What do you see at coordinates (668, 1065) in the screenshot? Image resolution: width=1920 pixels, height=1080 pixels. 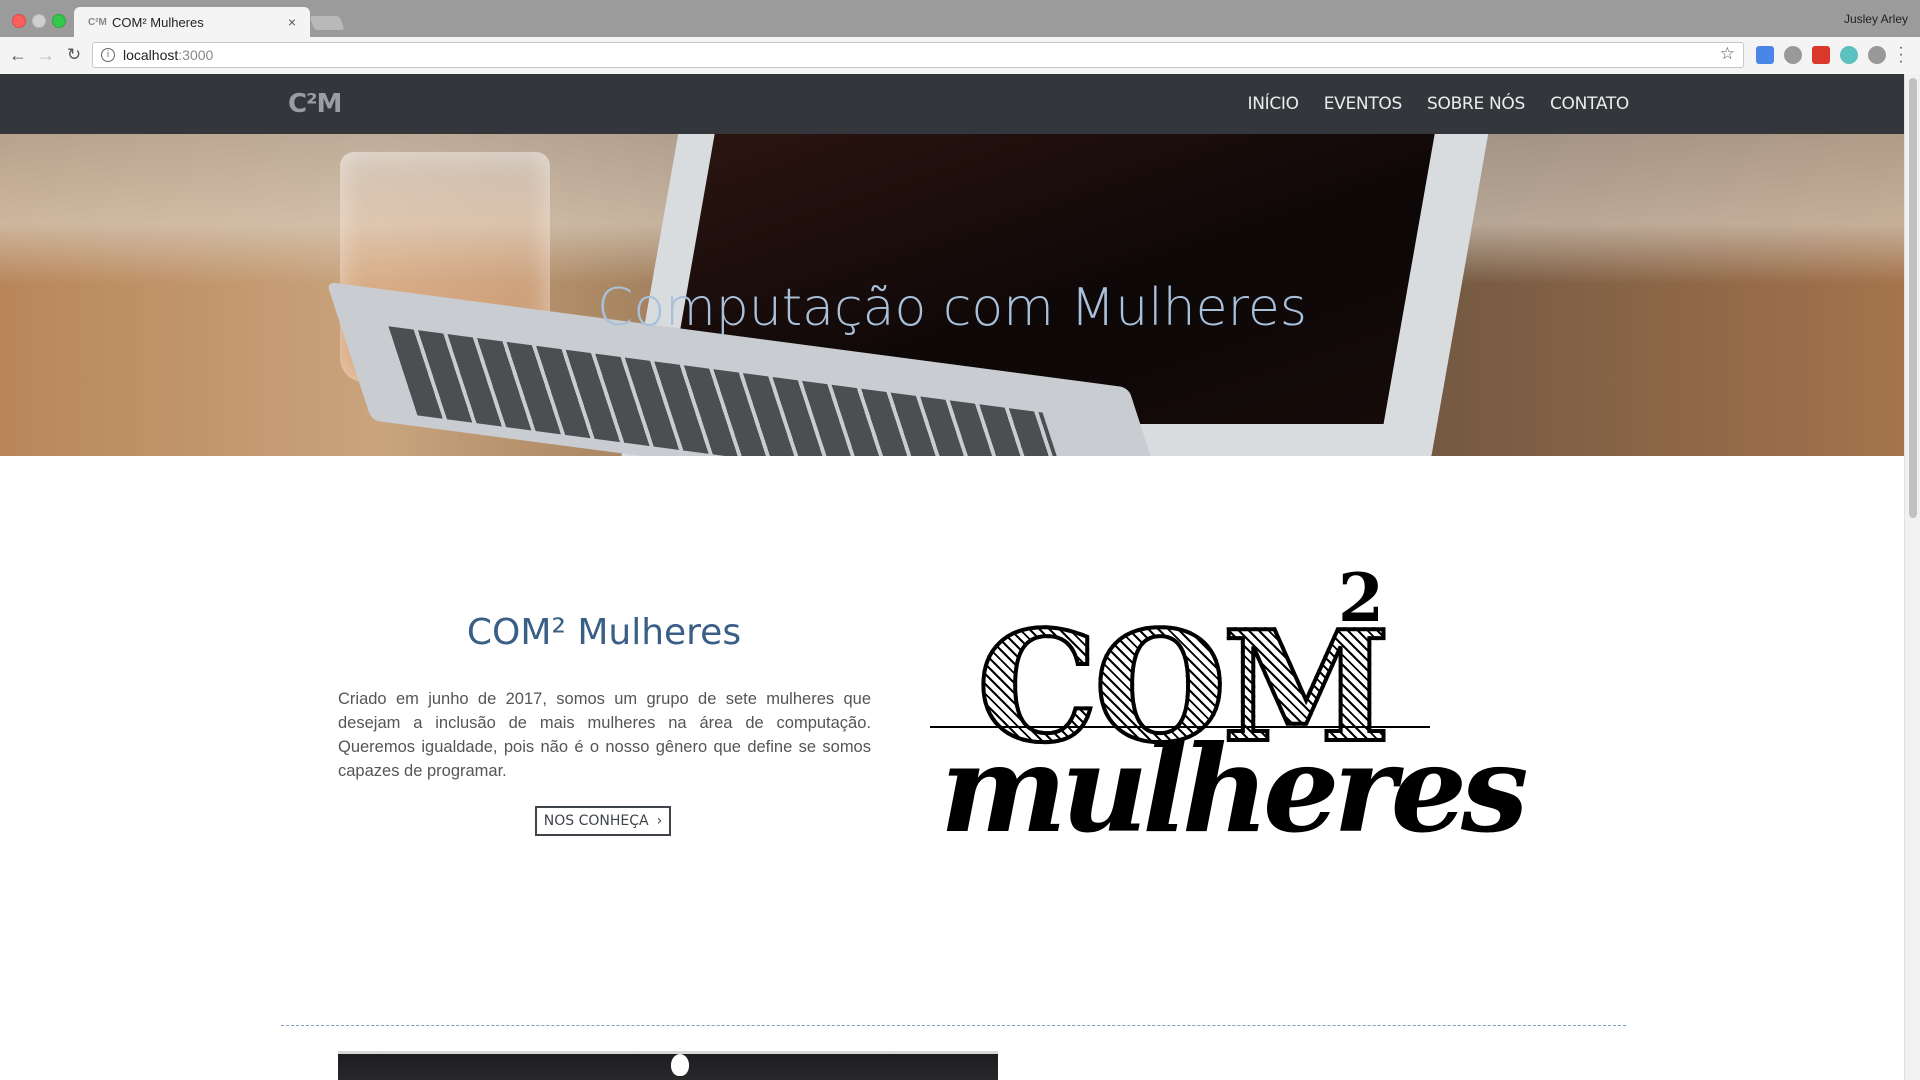 I see `section-image` at bounding box center [668, 1065].